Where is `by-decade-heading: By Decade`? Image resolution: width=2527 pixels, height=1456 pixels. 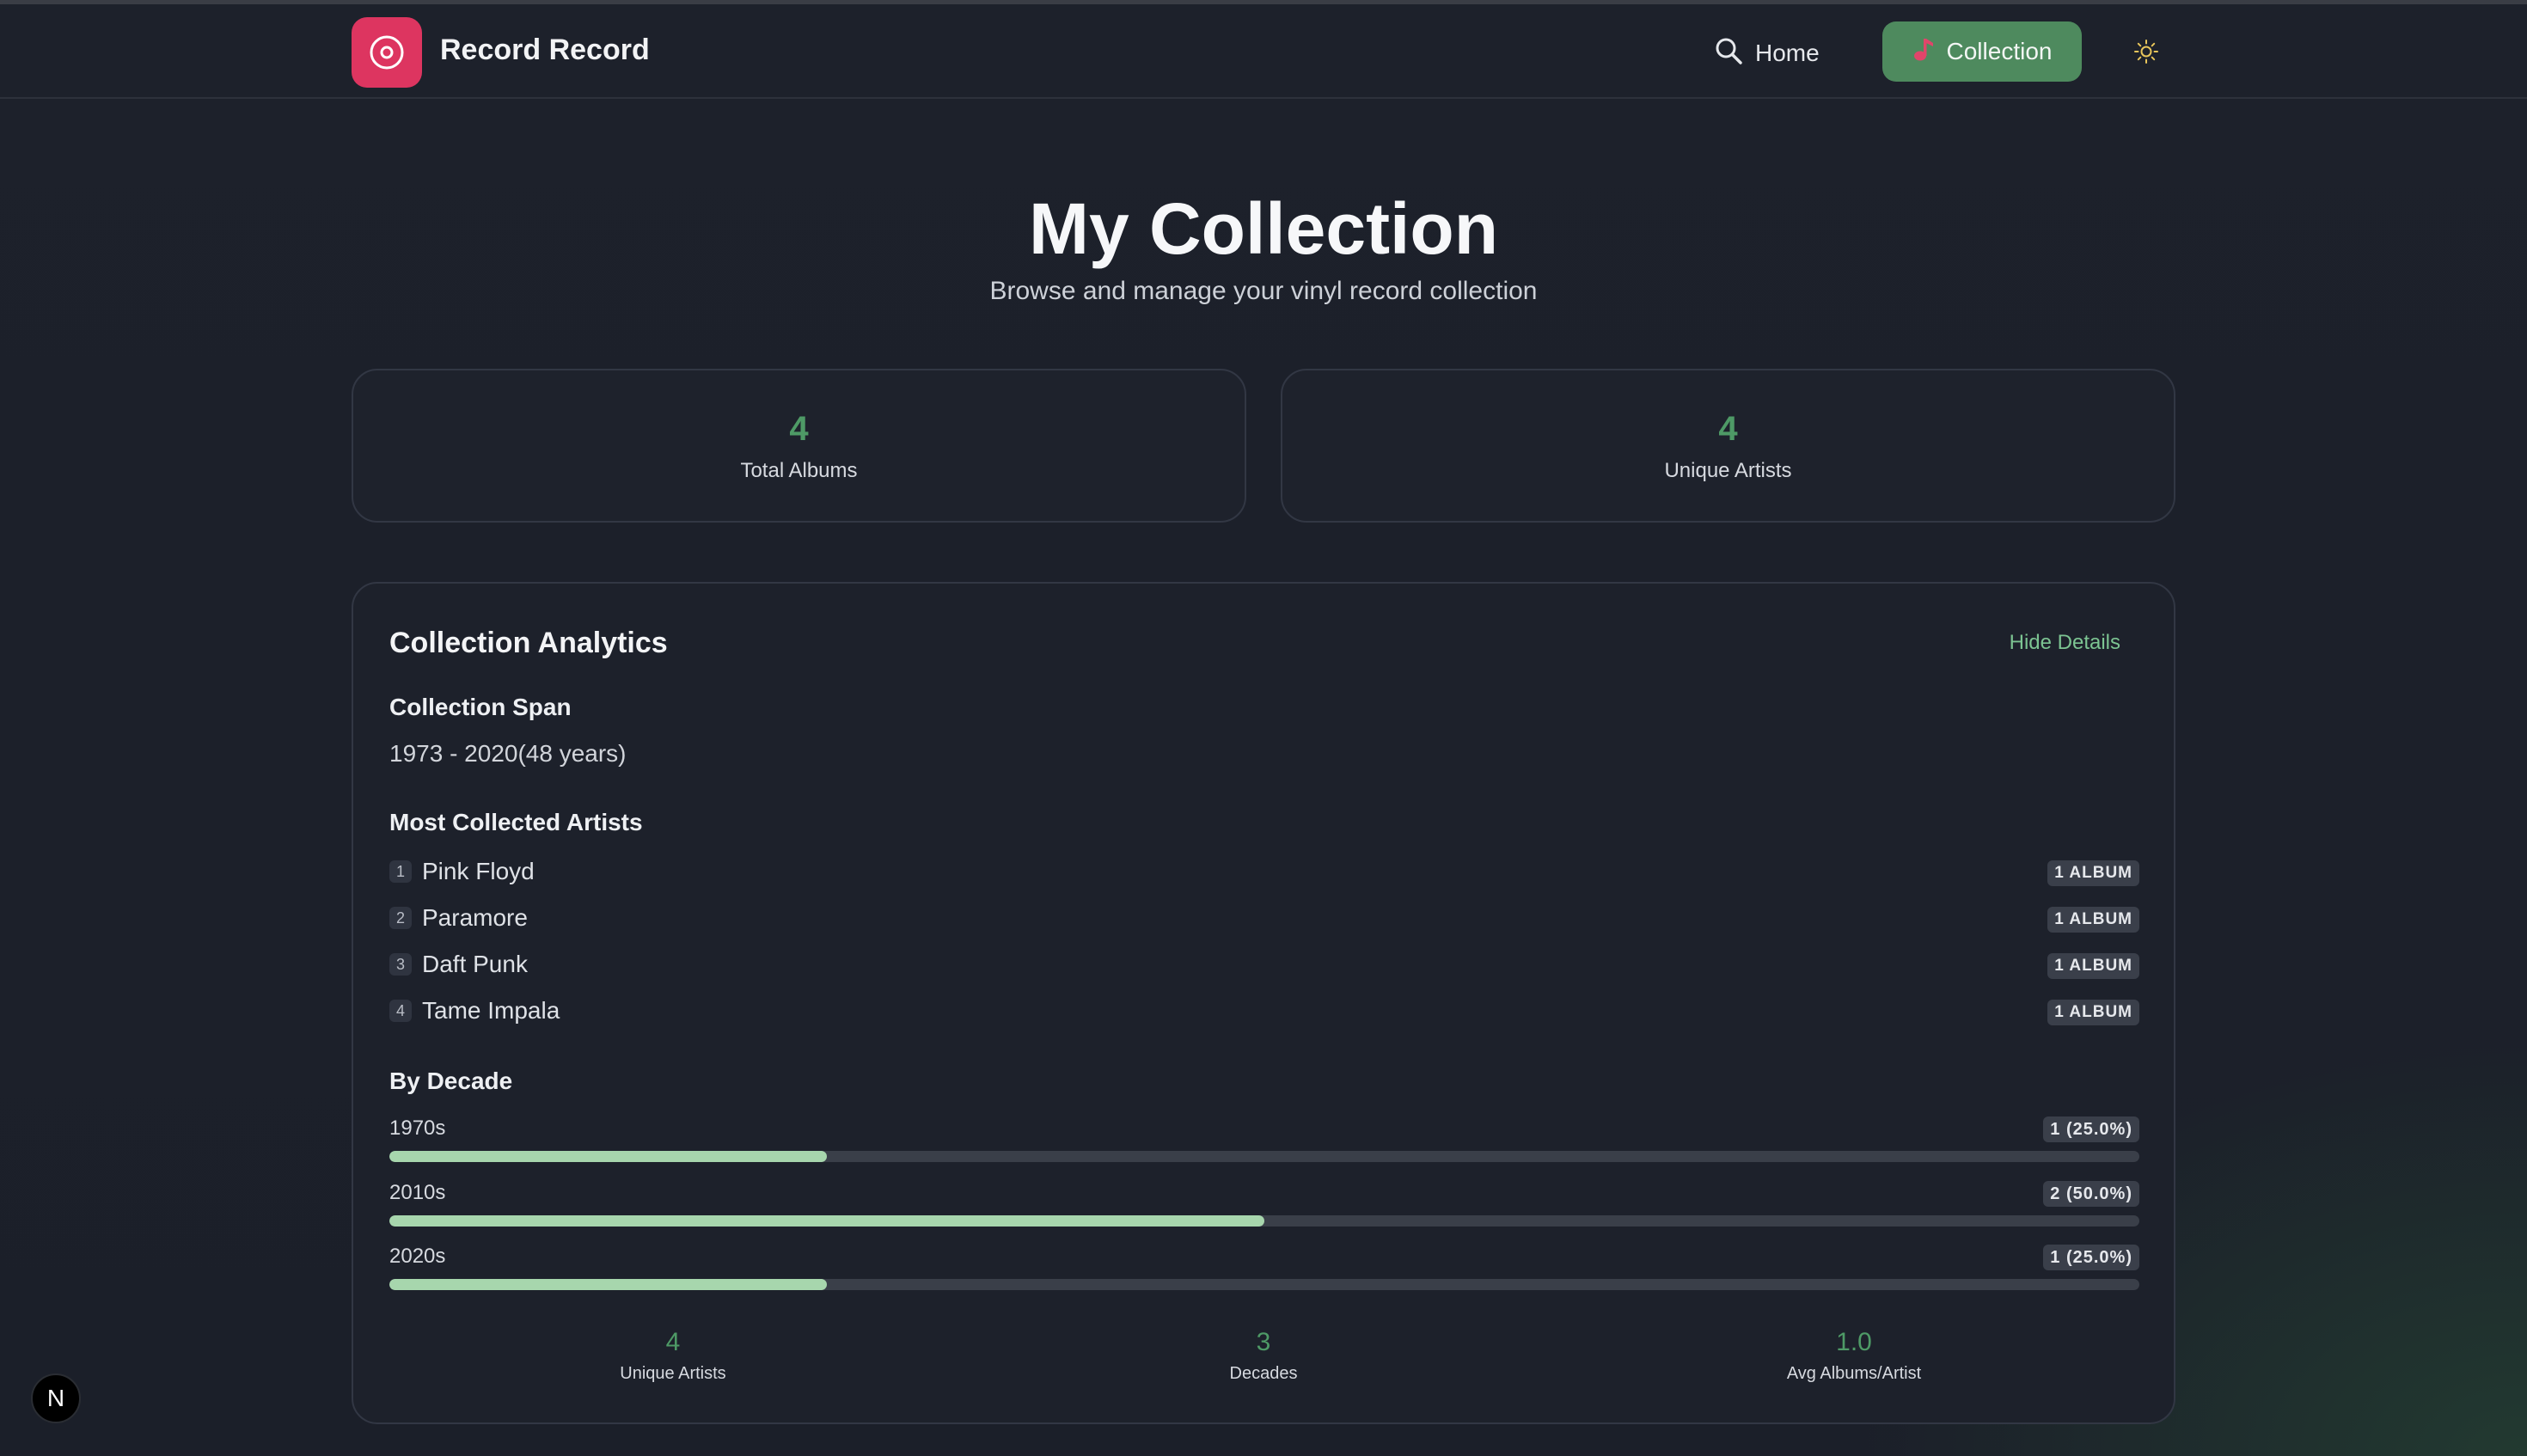
by-decade-heading: By Decade is located at coordinates (451, 1081).